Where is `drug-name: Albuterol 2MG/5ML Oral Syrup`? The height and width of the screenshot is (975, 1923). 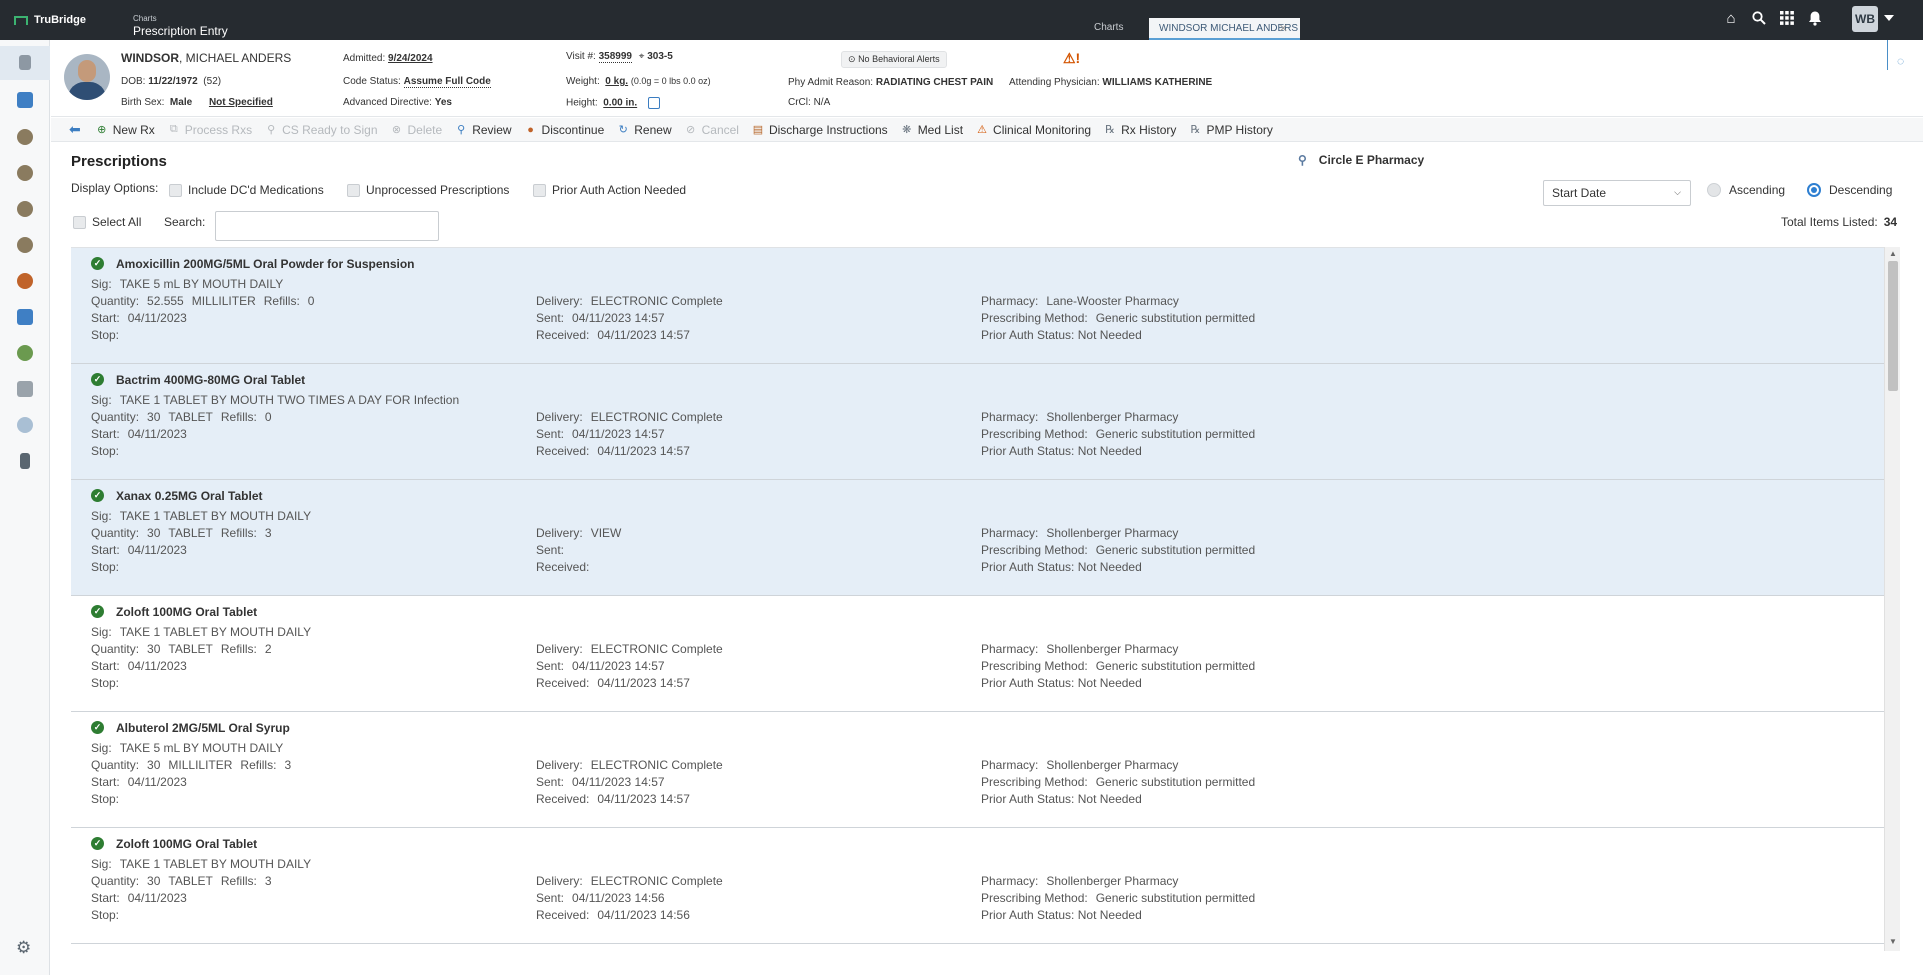 drug-name: Albuterol 2MG/5ML Oral Syrup is located at coordinates (203, 728).